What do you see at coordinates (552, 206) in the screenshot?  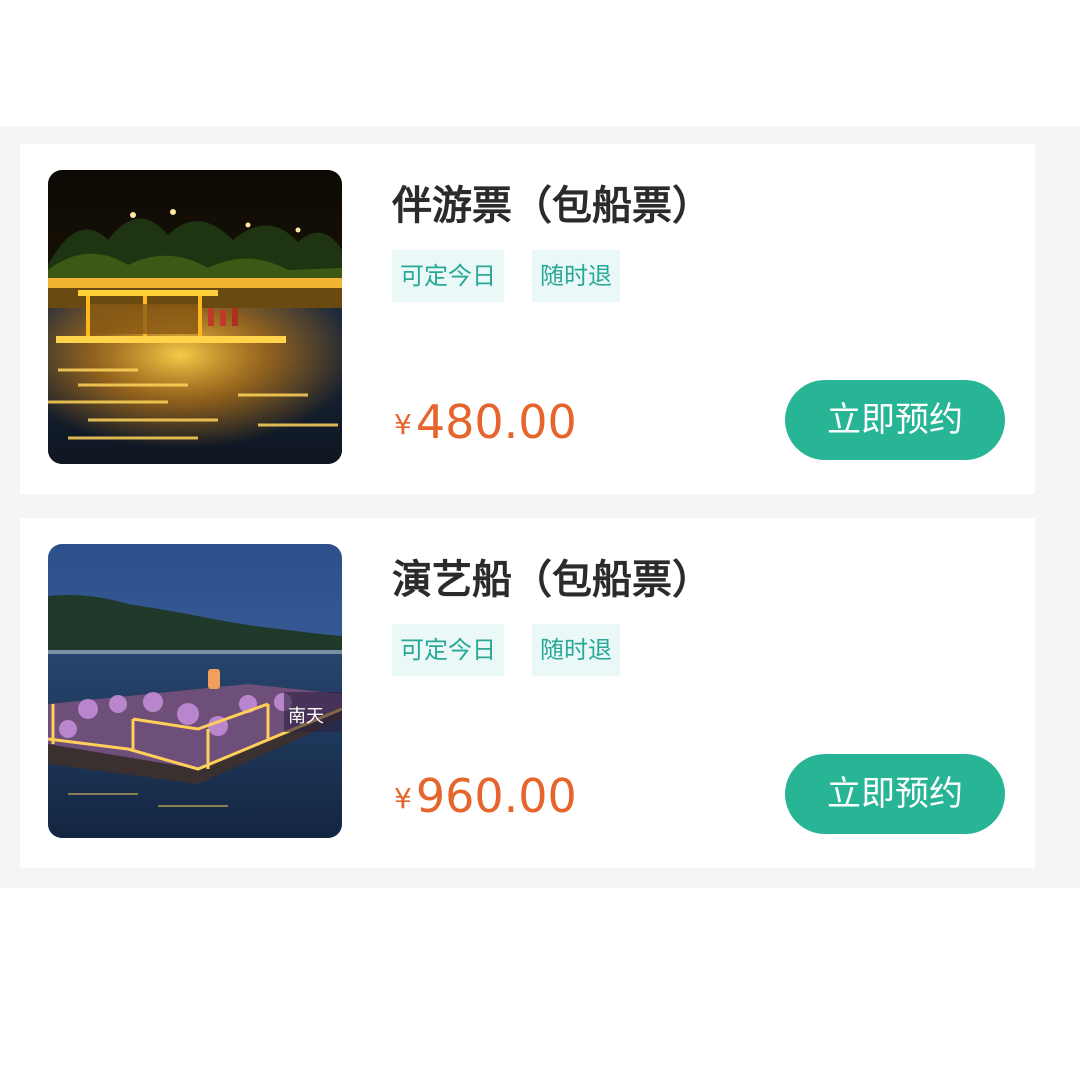 I see `ticket-title: 伴游票（包船票）` at bounding box center [552, 206].